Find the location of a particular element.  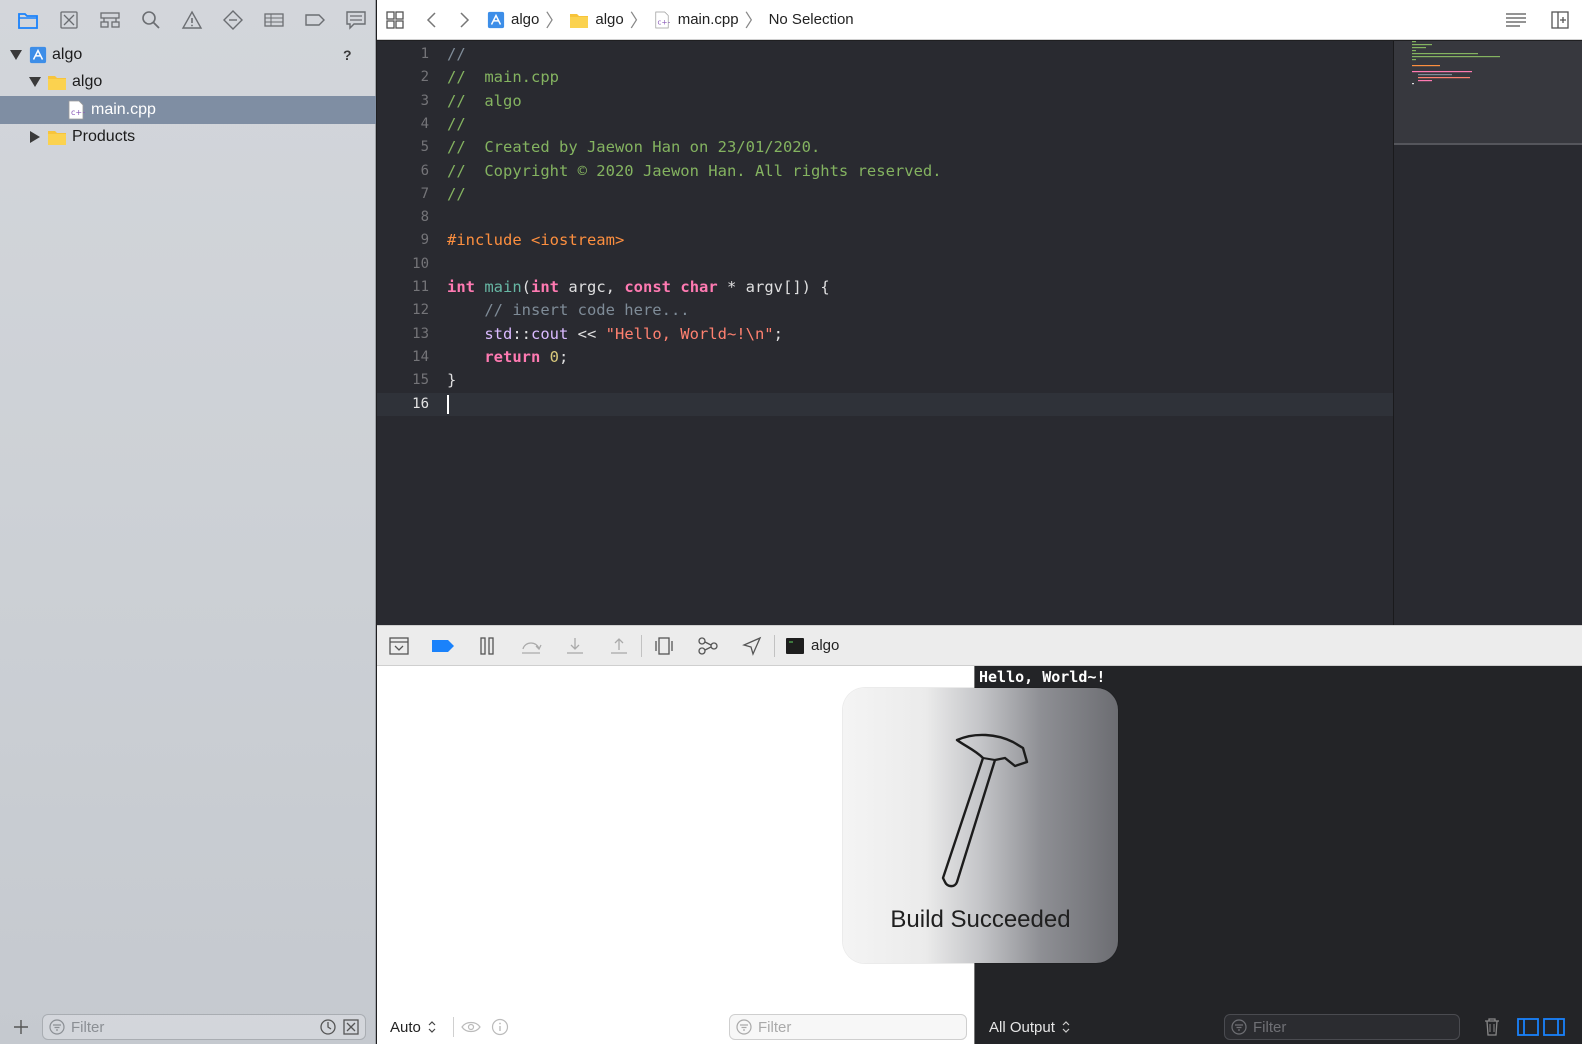

breadcrumb-file: c++ main.cpp is located at coordinates (696, 20).